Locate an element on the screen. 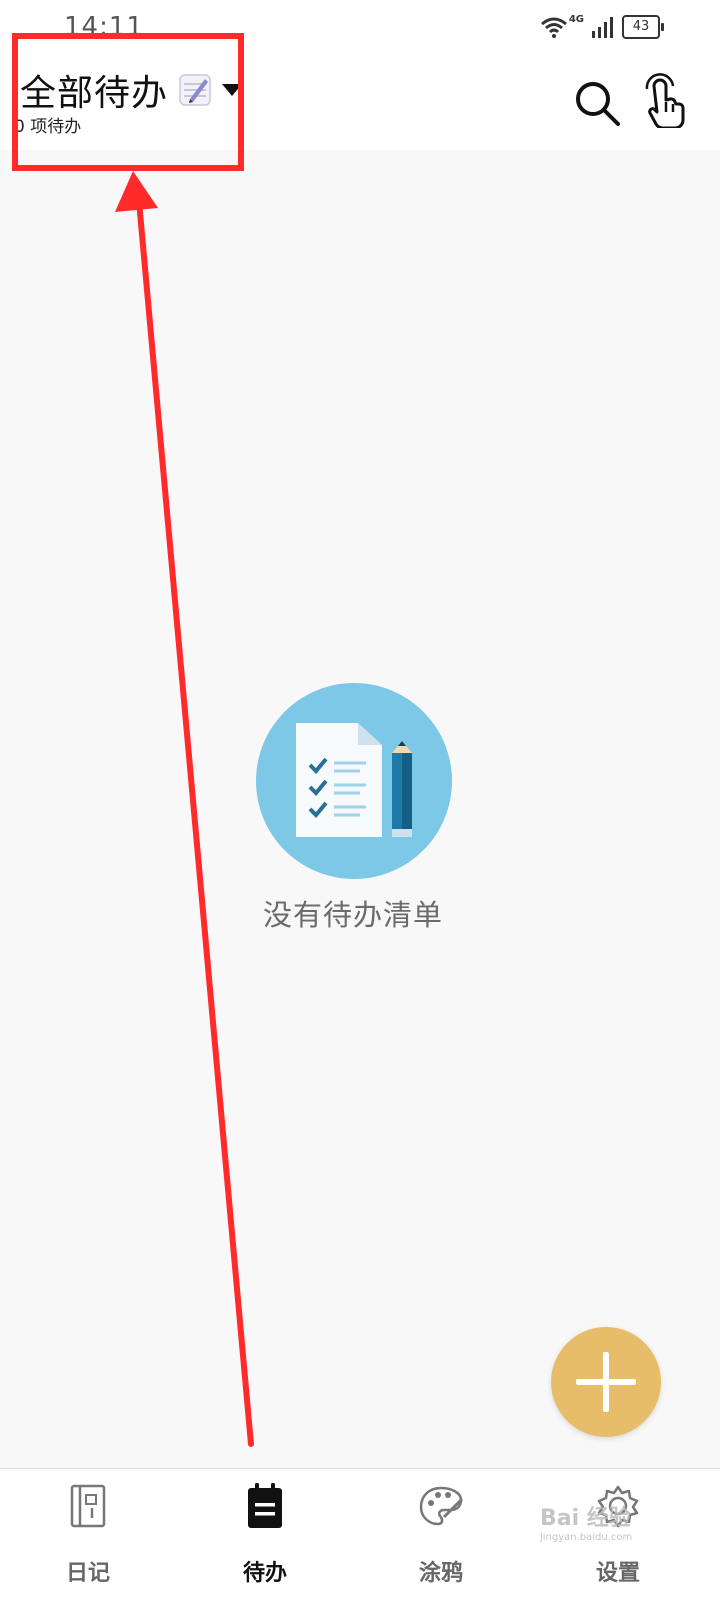  battery-icon: 43 is located at coordinates (643, 27).